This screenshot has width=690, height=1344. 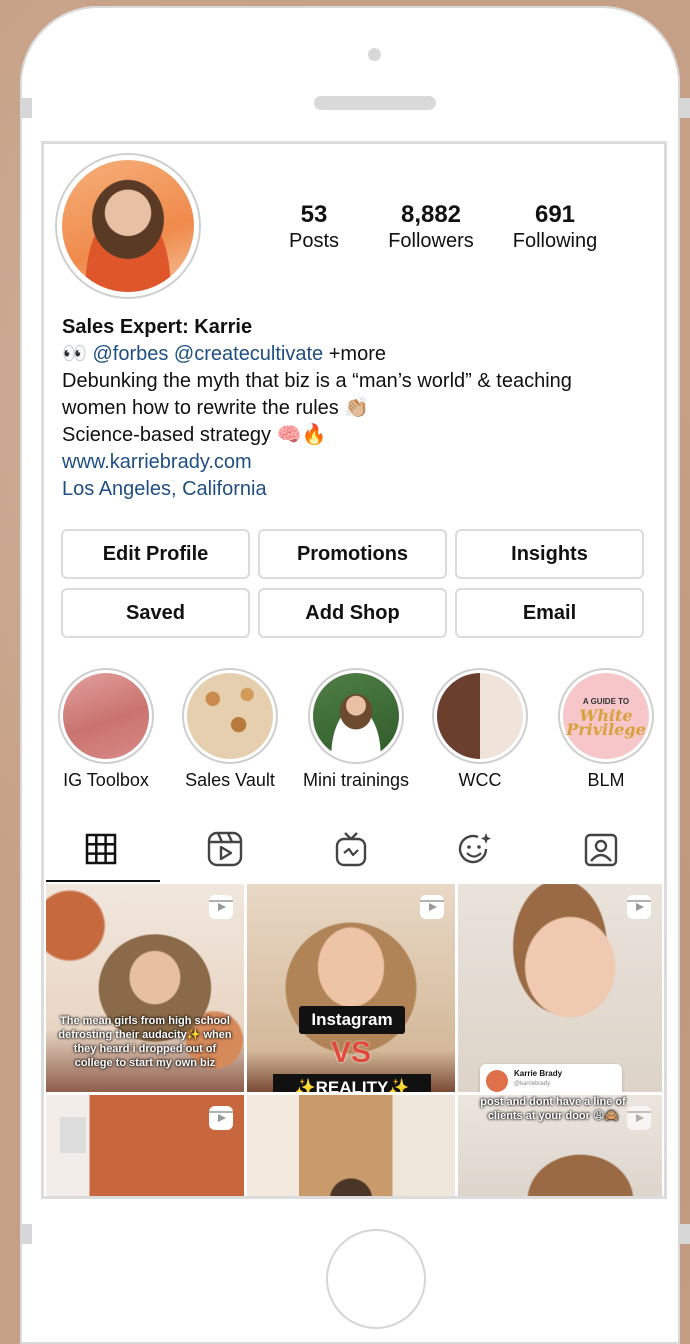 I want to click on tab-tagged, so click(x=601, y=849).